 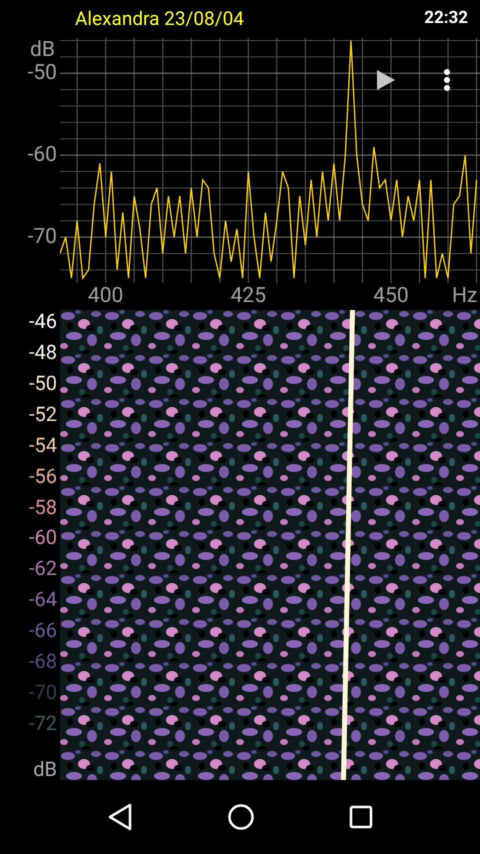 I want to click on color-scale-label: -54, so click(x=42, y=446).